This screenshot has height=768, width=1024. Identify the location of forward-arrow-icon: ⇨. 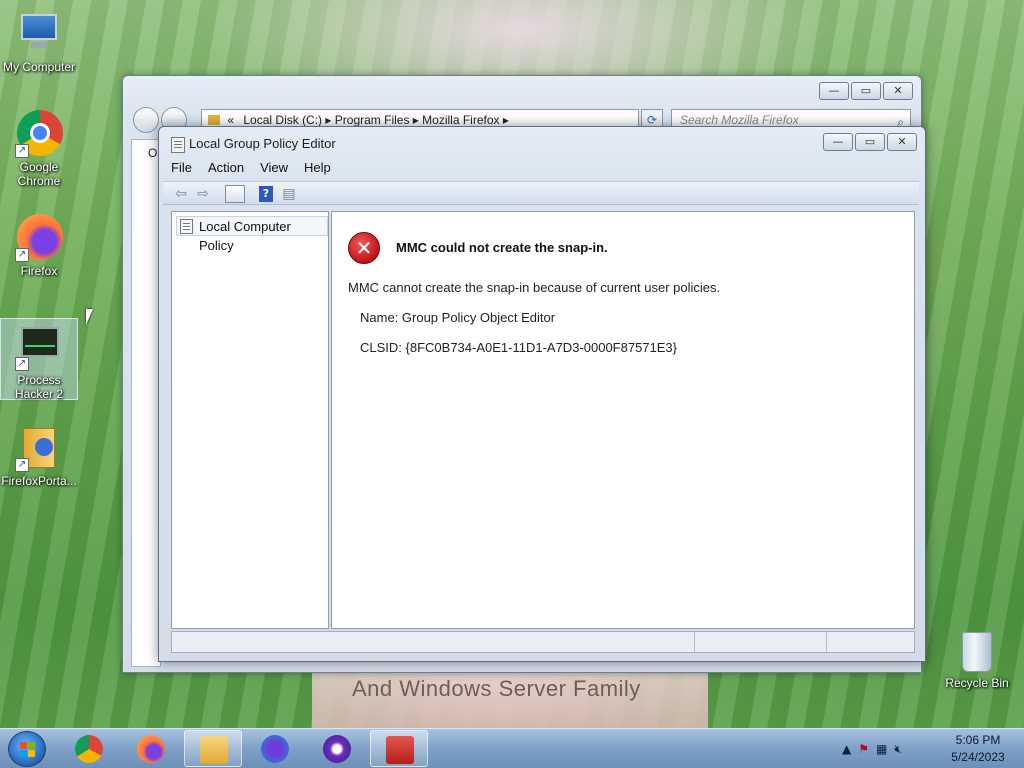
(203, 194).